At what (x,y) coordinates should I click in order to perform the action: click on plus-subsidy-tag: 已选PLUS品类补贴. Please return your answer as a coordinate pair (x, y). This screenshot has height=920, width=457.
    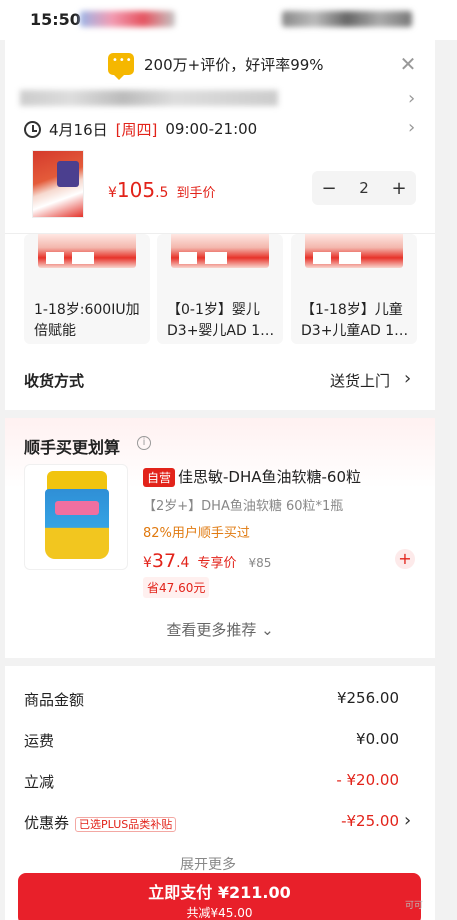
    Looking at the image, I should click on (126, 824).